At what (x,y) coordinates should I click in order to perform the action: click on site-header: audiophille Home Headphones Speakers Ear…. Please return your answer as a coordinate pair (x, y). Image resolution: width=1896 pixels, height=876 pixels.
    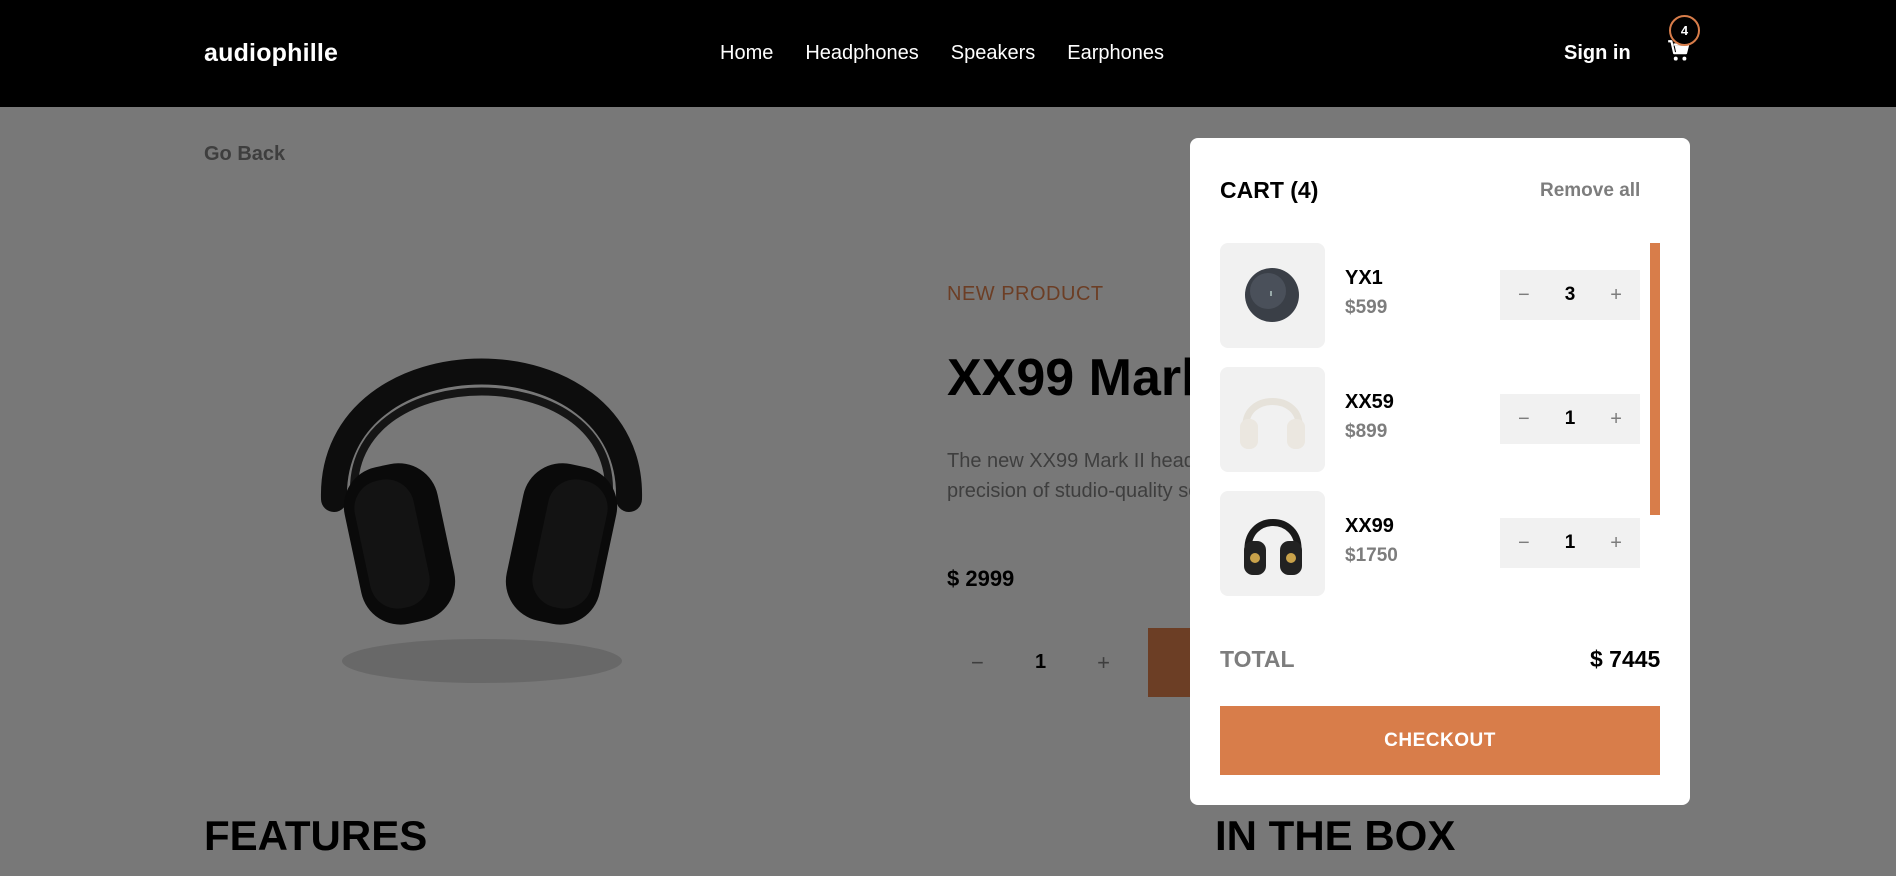
    Looking at the image, I should click on (948, 53).